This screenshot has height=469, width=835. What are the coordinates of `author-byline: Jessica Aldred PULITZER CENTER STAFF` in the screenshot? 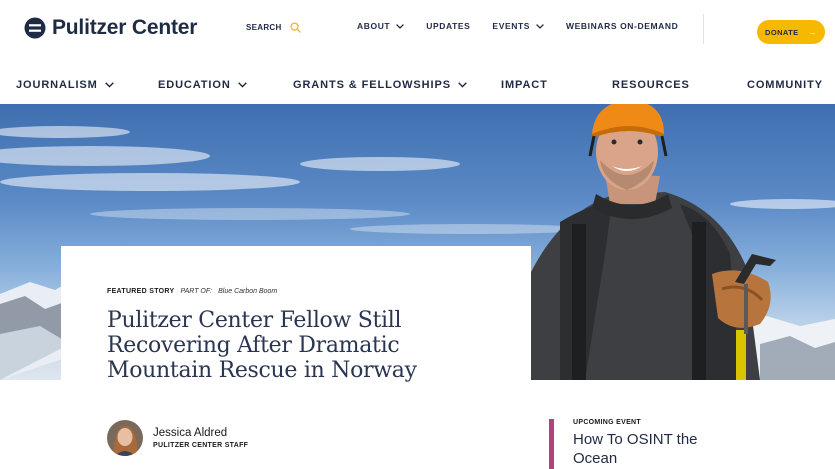 It's located at (177, 438).